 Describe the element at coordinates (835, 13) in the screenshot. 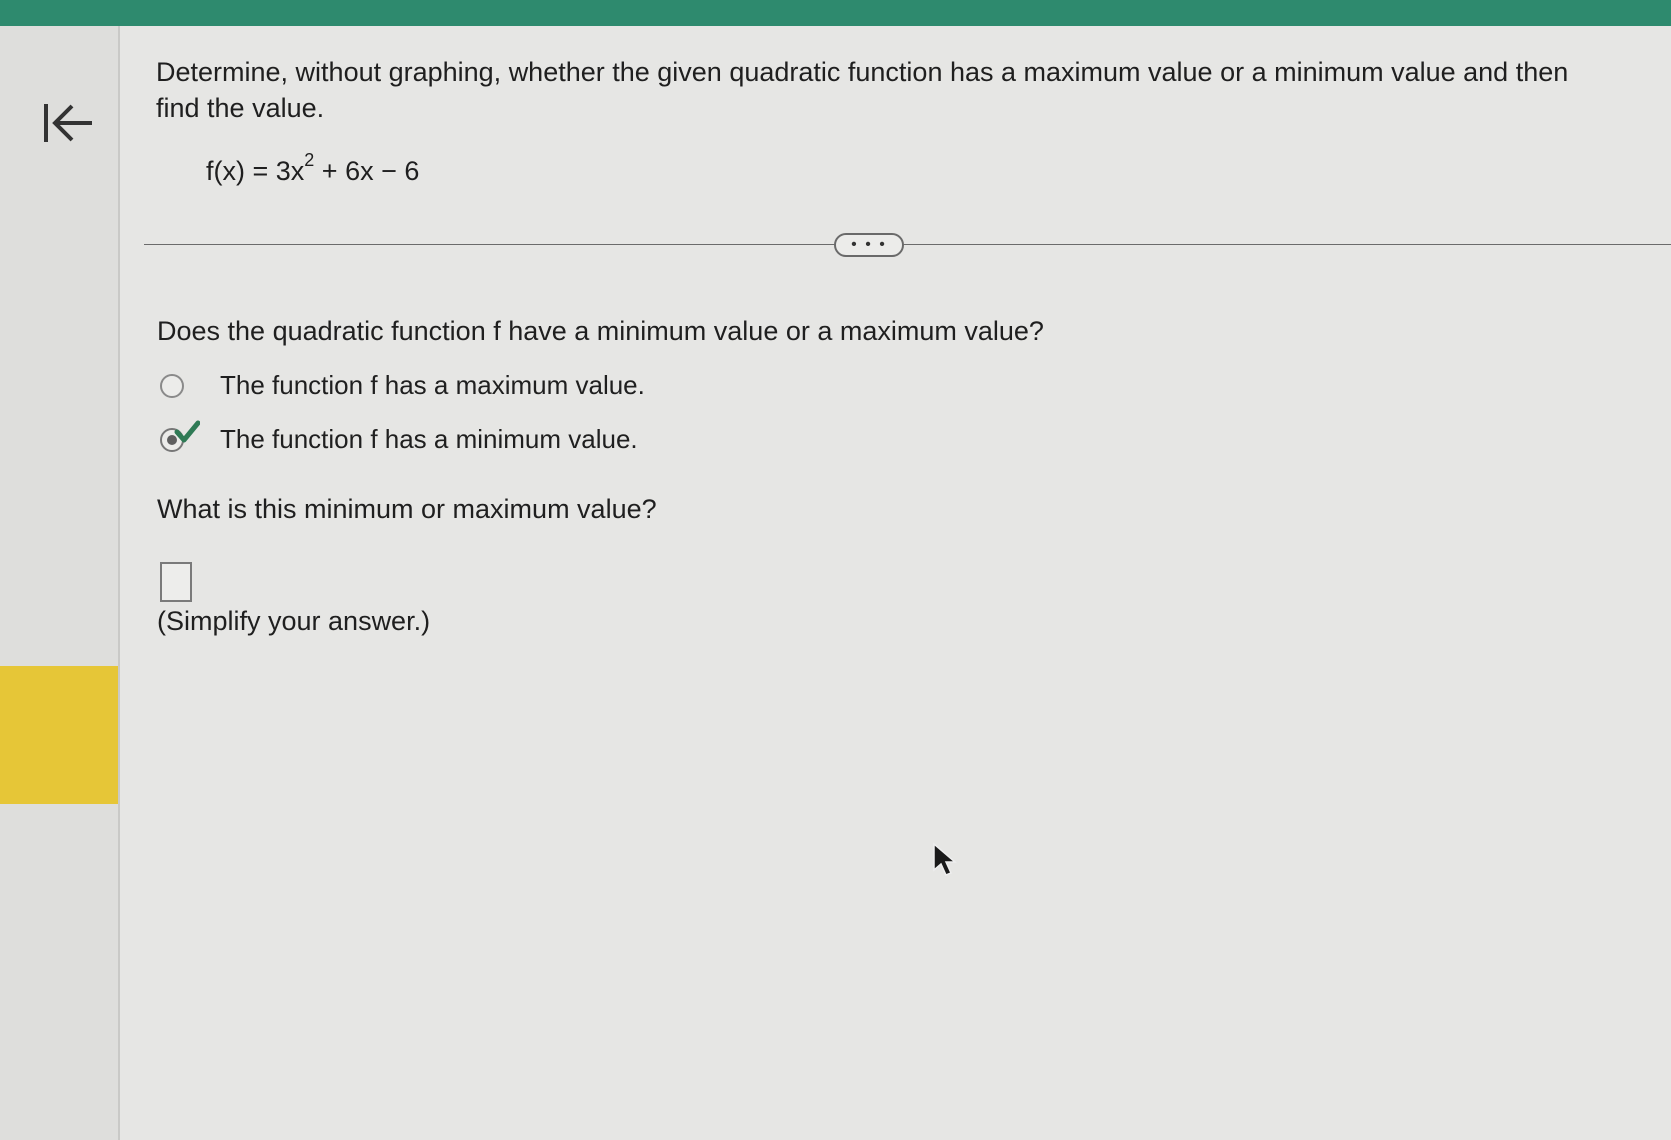

I see `top-bar` at that location.